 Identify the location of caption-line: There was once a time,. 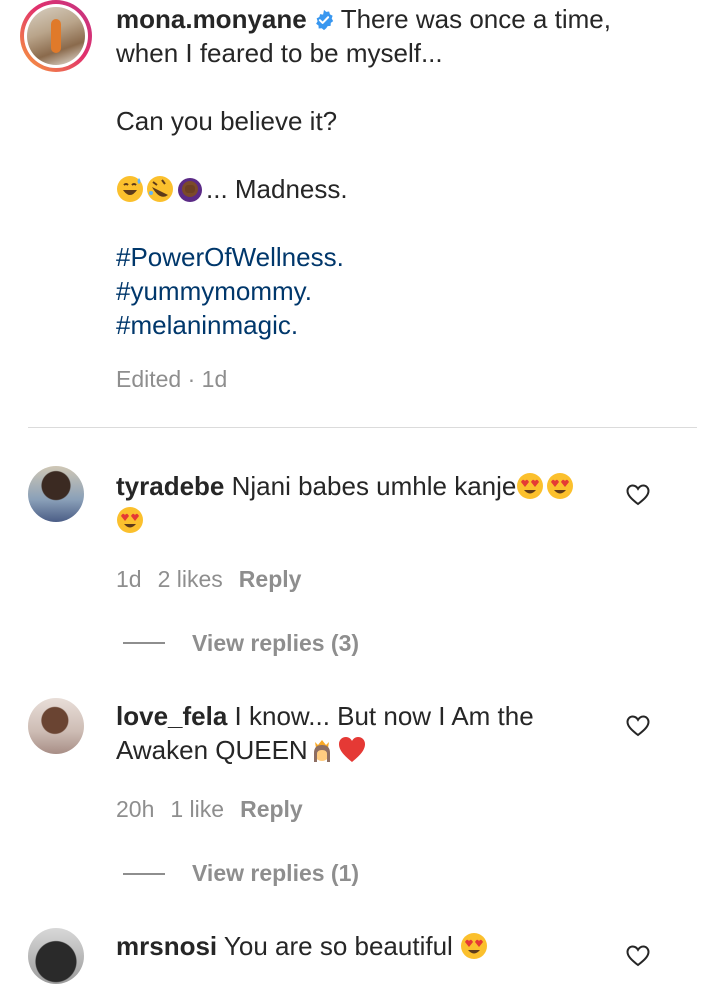
(475, 19).